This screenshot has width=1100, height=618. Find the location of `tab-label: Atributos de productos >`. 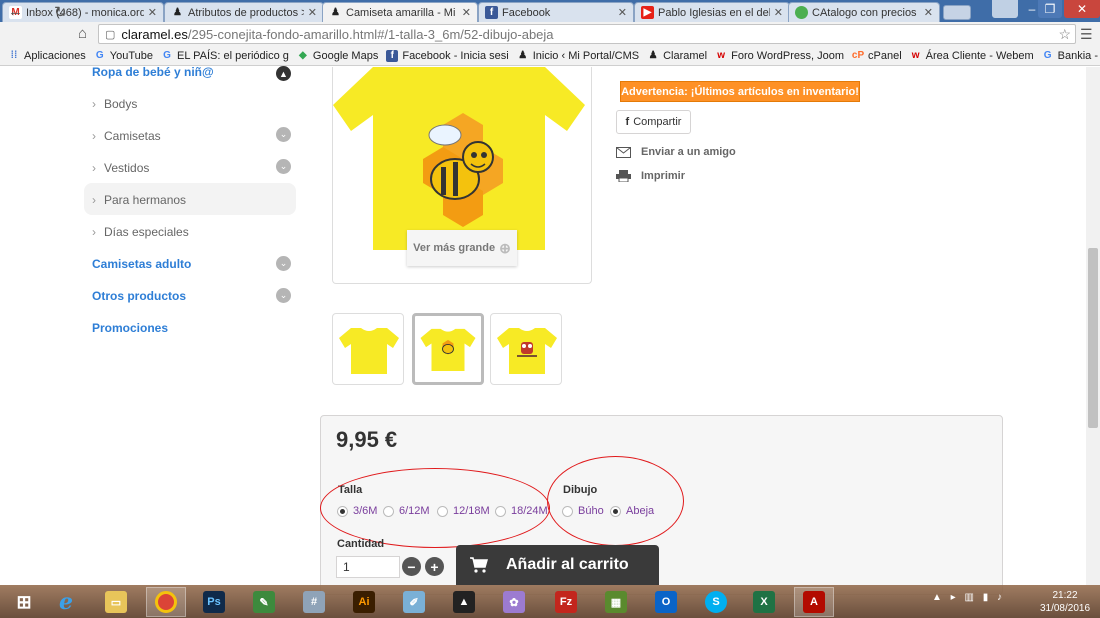

tab-label: Atributos de productos > is located at coordinates (246, 12).